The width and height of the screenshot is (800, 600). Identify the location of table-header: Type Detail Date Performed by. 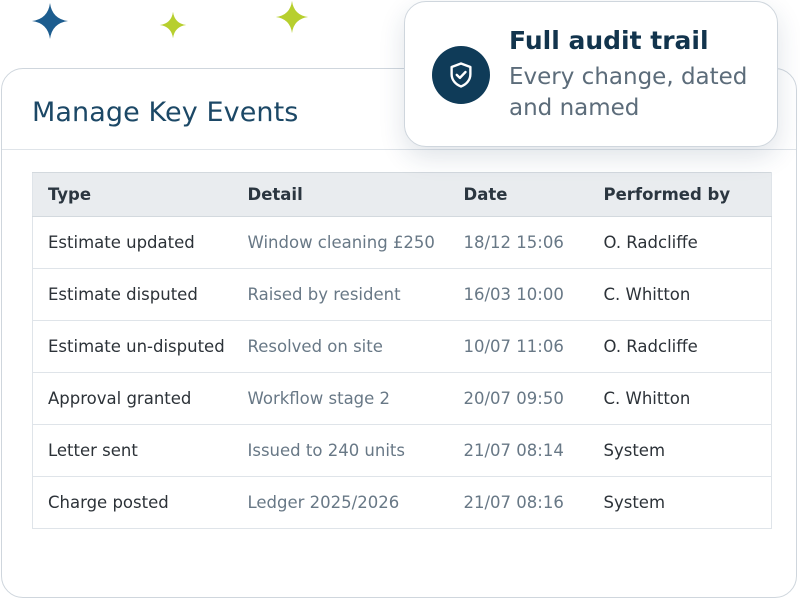
(402, 194).